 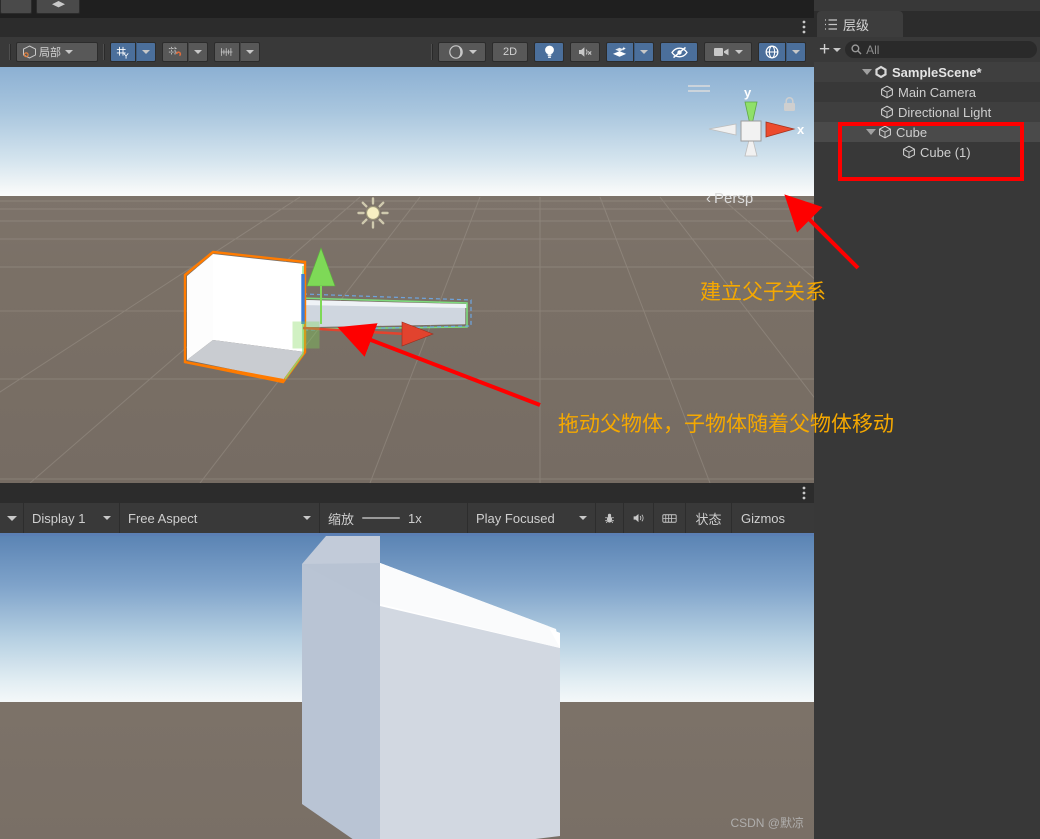 I want to click on magnet-snap-icon, so click(x=175, y=51).